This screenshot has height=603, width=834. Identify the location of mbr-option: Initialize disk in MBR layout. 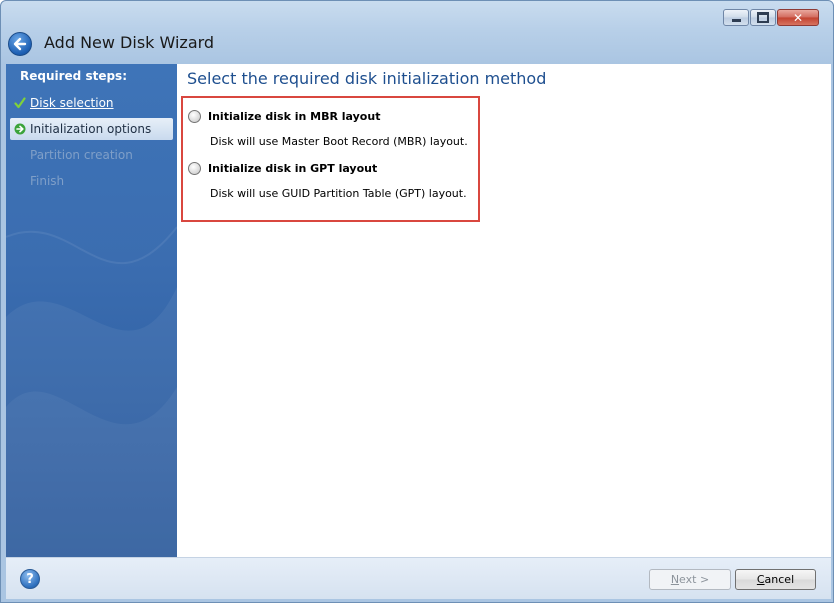
(284, 116).